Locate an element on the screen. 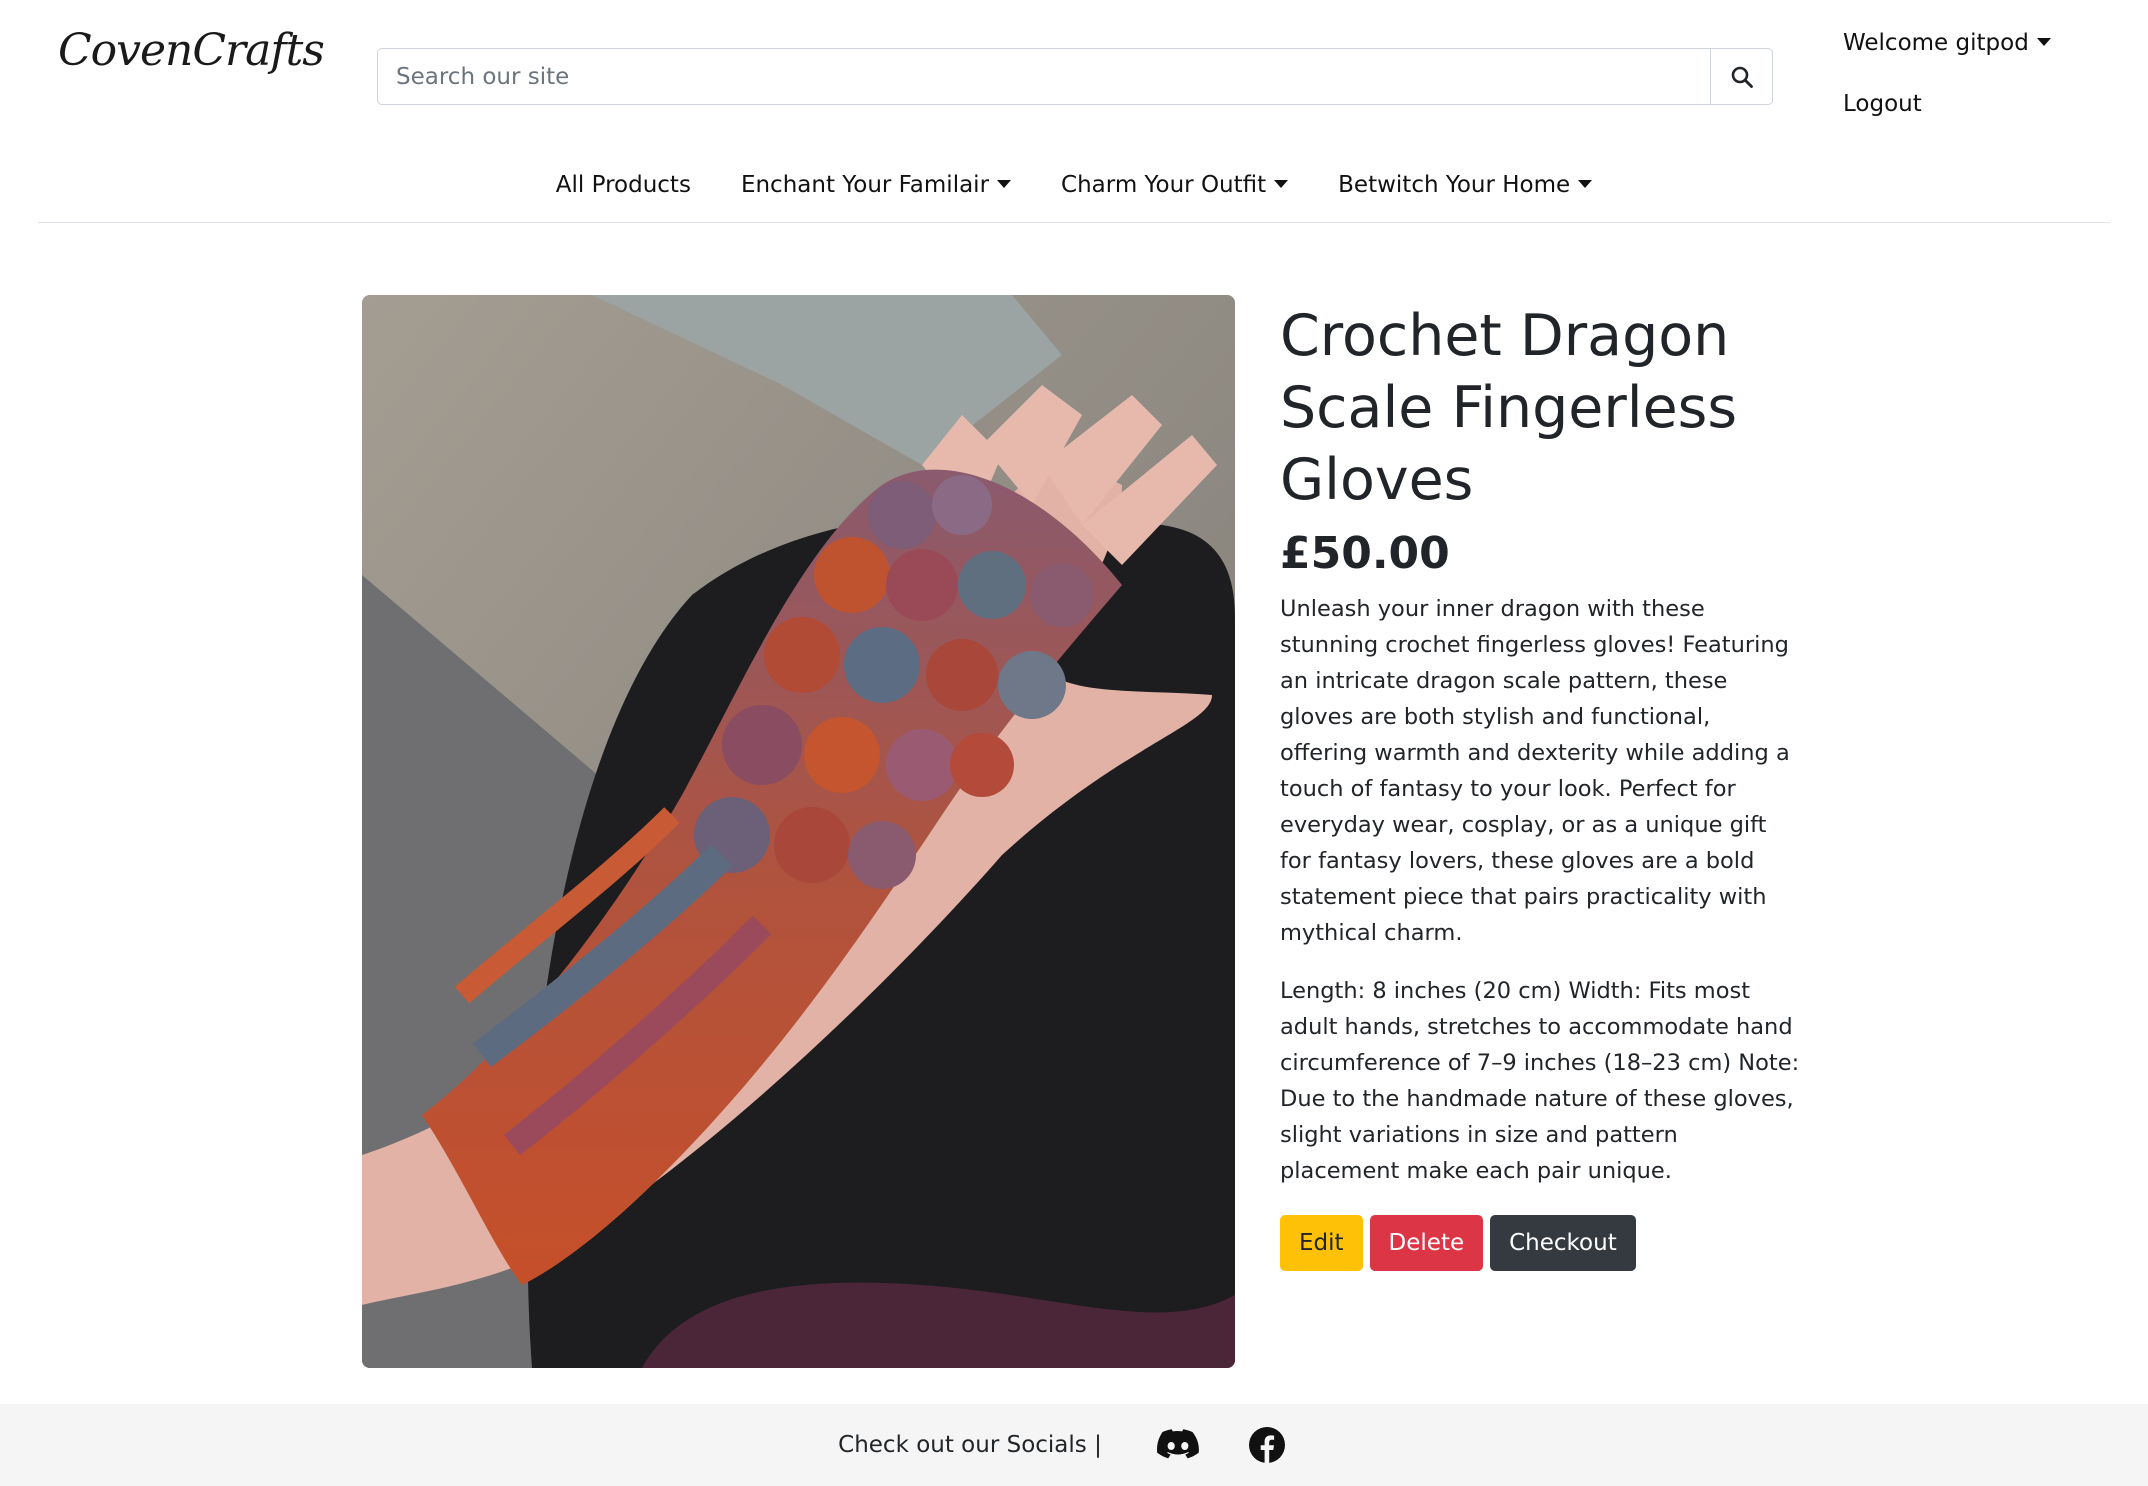 This screenshot has width=2148, height=1486. search-icon is located at coordinates (1742, 77).